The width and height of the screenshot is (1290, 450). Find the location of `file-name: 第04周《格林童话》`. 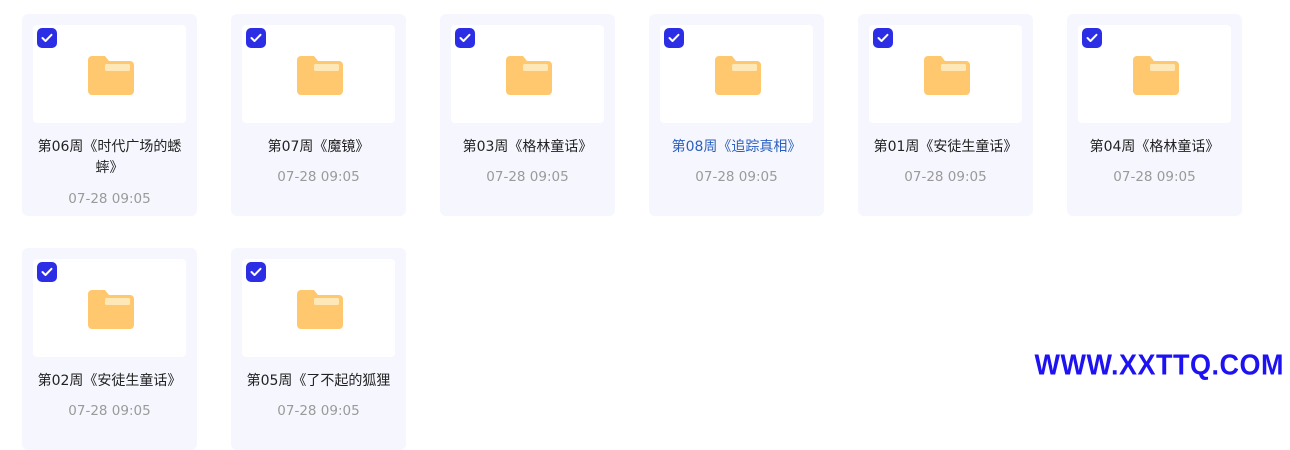

file-name: 第04周《格林童话》 is located at coordinates (1154, 147).